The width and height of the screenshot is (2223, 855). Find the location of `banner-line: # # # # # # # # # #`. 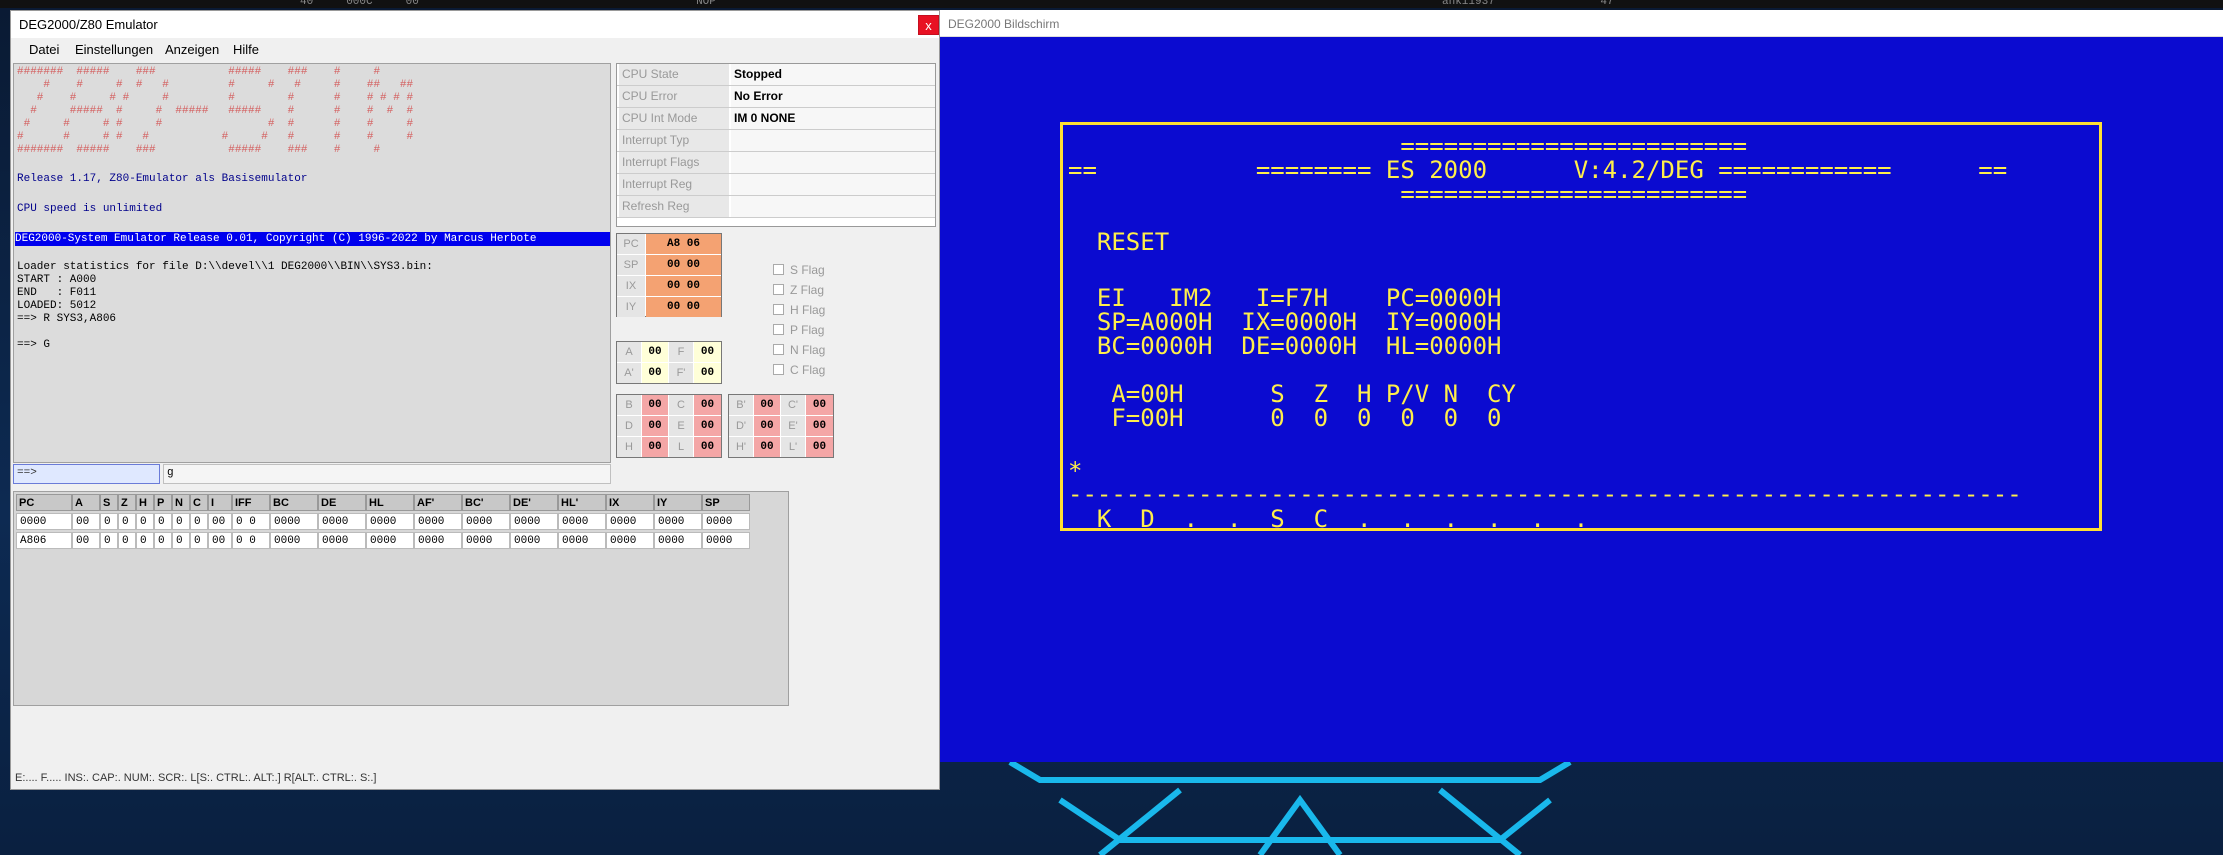

banner-line: # # # # # # # # # # is located at coordinates (215, 124).